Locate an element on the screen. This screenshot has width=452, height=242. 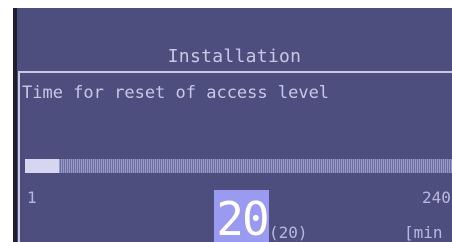
range-min-label: 1 is located at coordinates (32, 197).